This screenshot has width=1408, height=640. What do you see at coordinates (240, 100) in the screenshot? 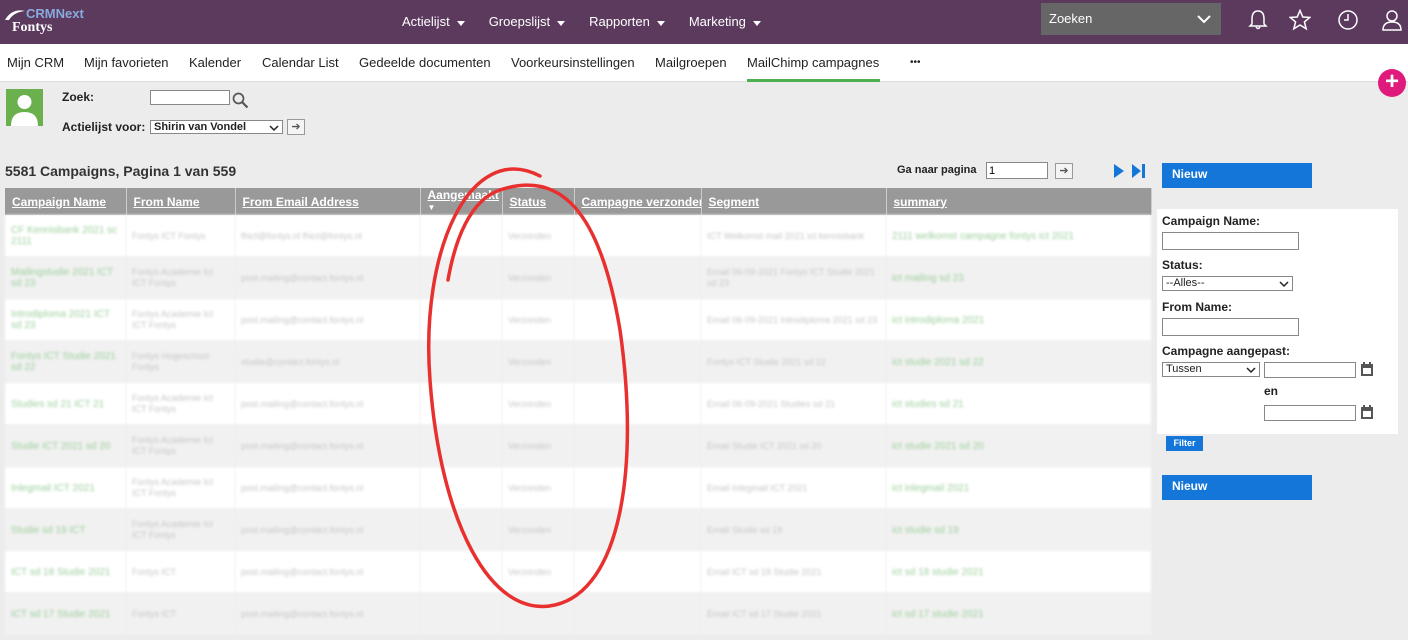
I see `search-icon` at bounding box center [240, 100].